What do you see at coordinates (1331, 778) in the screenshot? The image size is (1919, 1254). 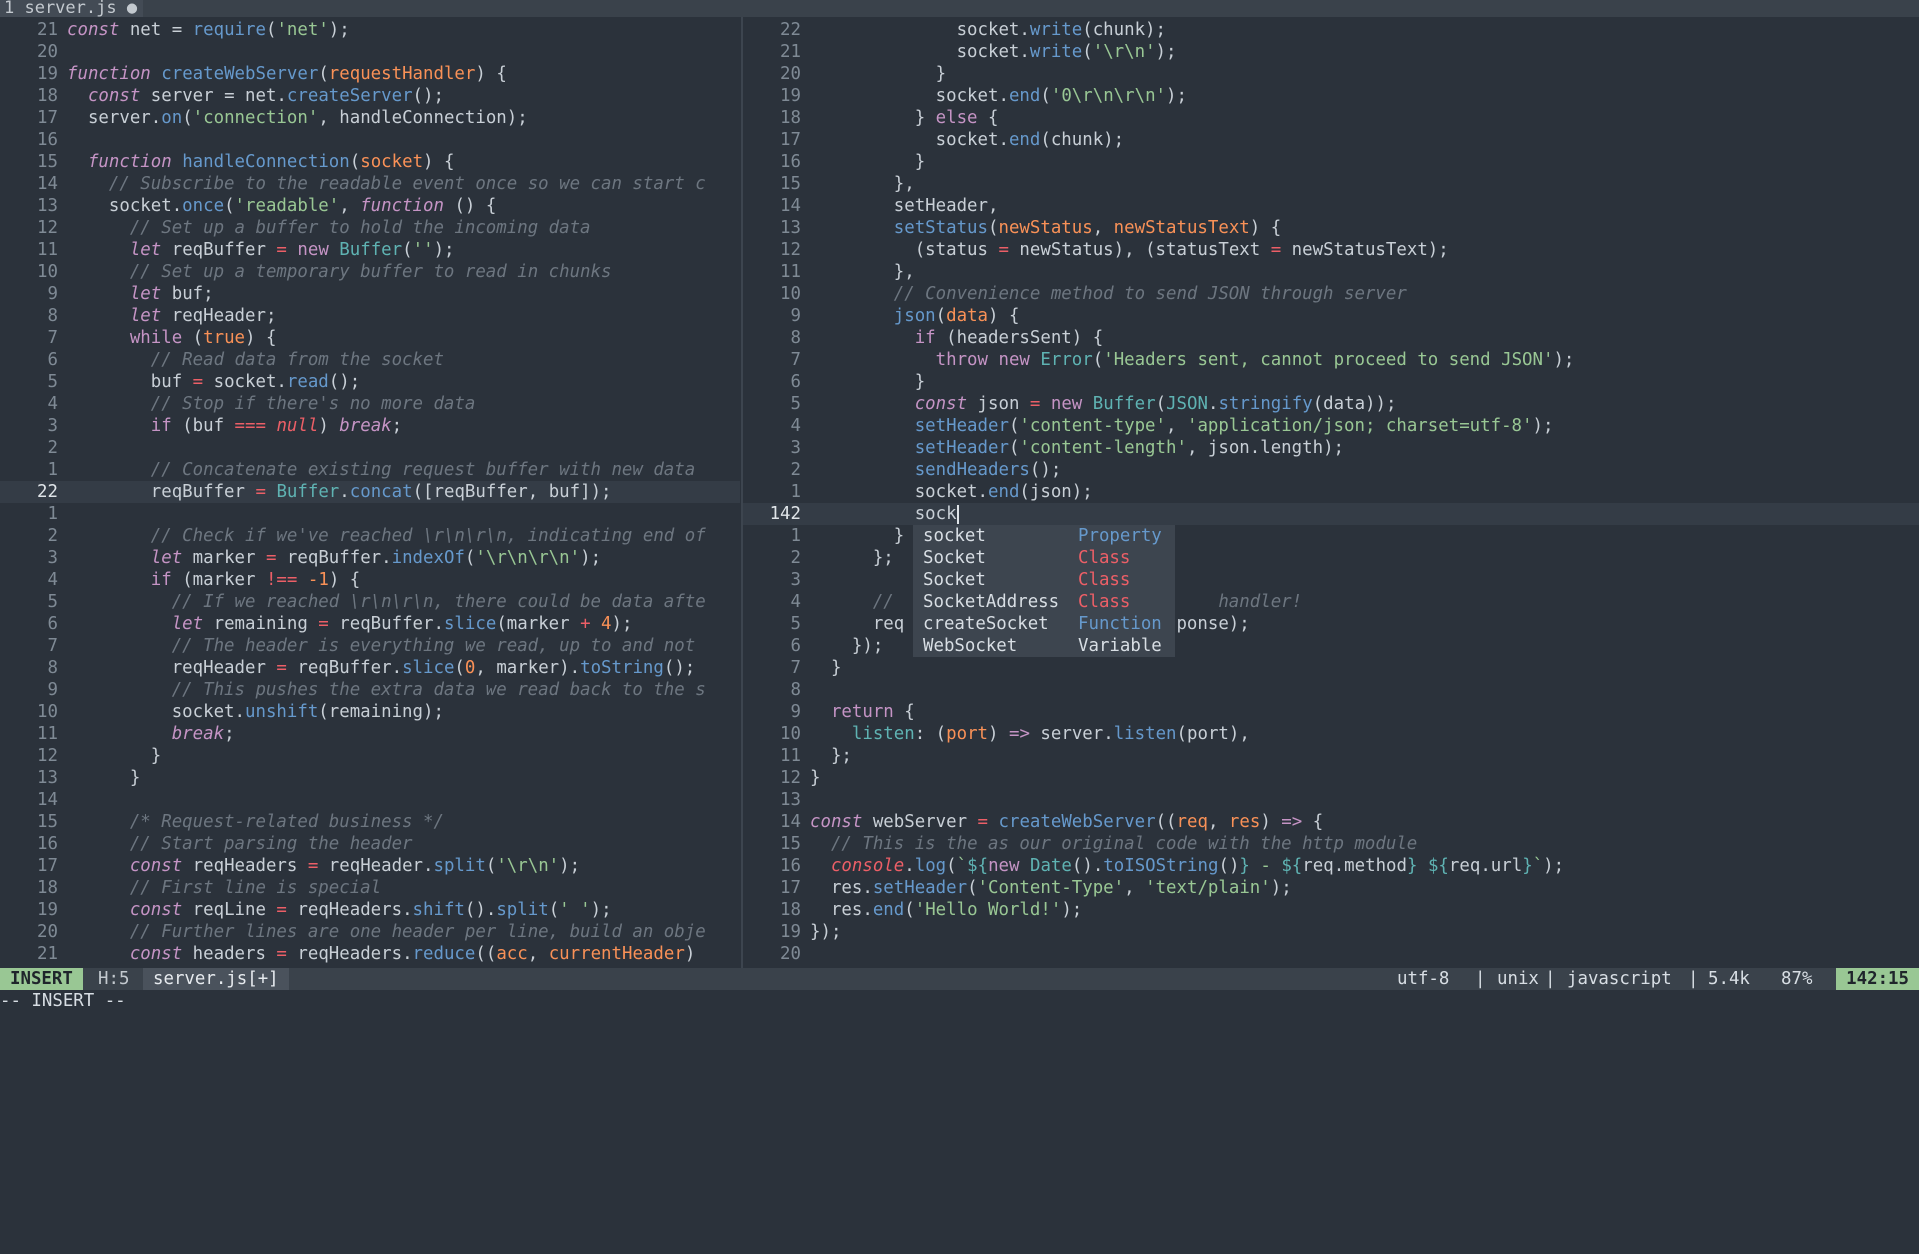 I see `code-line: 12}` at bounding box center [1331, 778].